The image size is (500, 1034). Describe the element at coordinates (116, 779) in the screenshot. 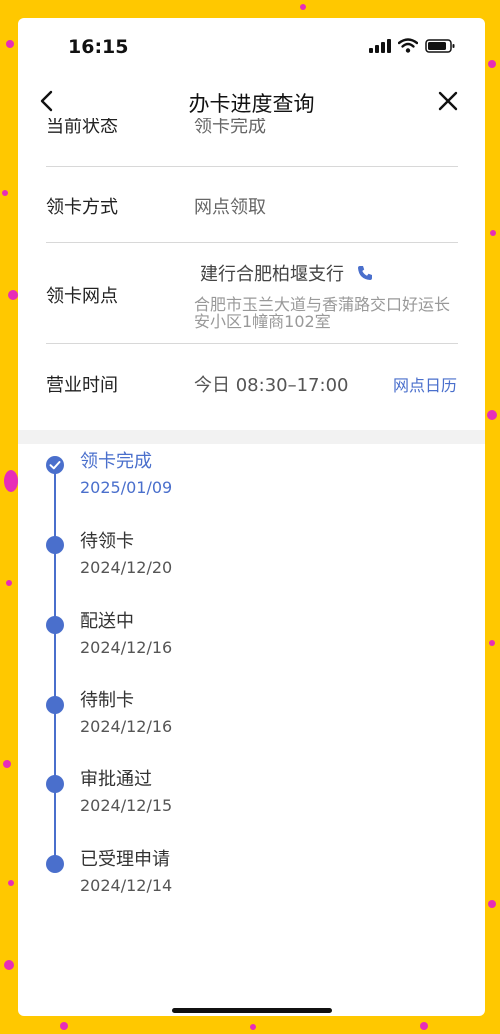

I see `timeline-status: 审批通过` at that location.